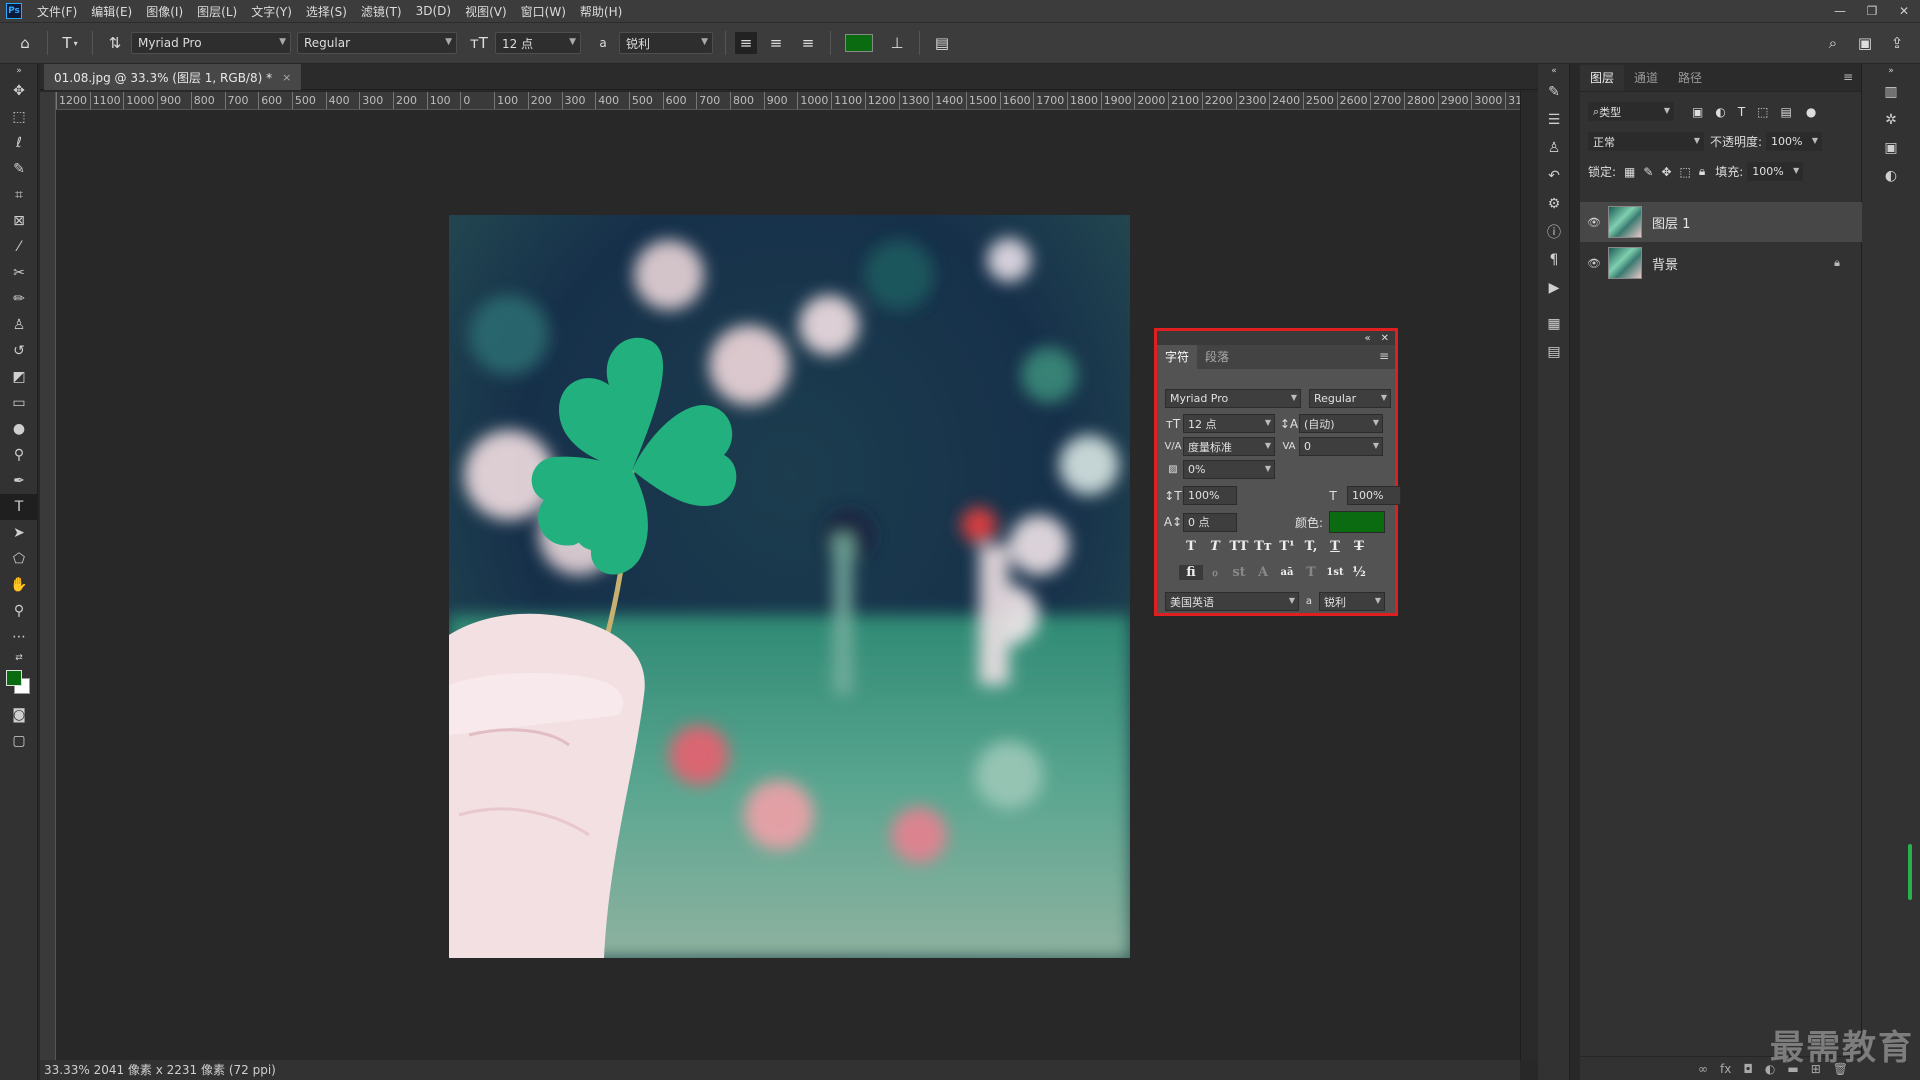  I want to click on strikethrough-button: T, so click(1359, 546).